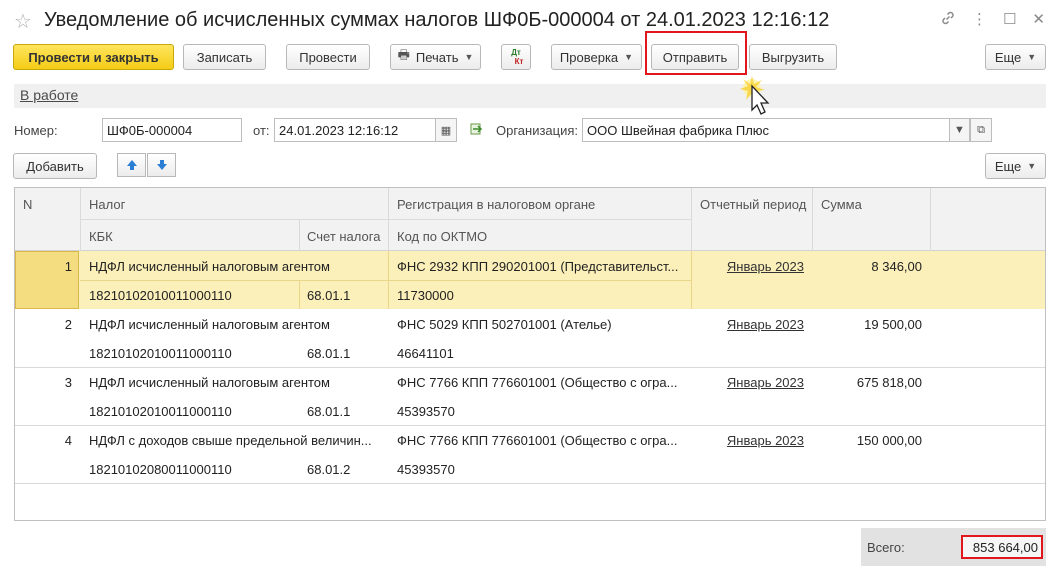  I want to click on total-footer: Всего: 853 664,00, so click(953, 547).